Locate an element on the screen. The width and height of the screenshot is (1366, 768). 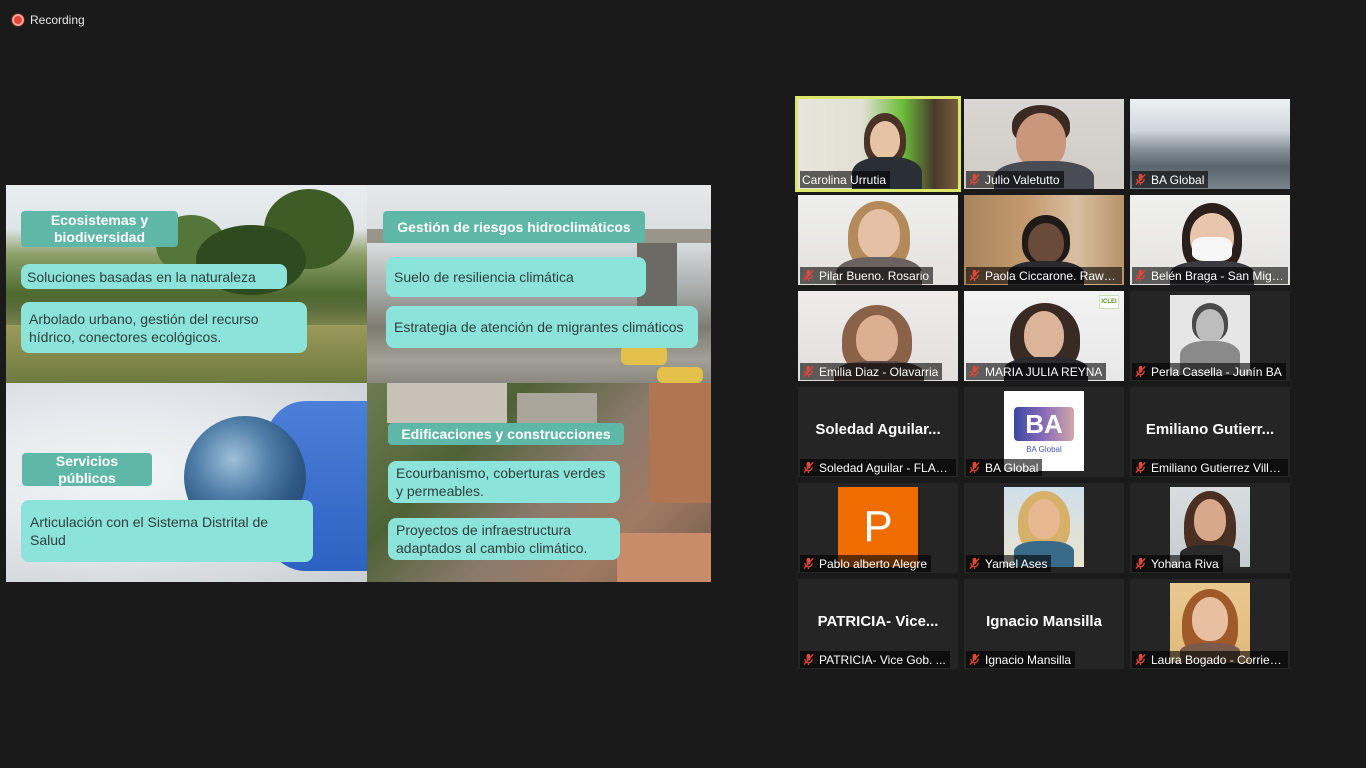
participant-nameplate: Paola Ciccarone. Rawson is located at coordinates (1044, 275).